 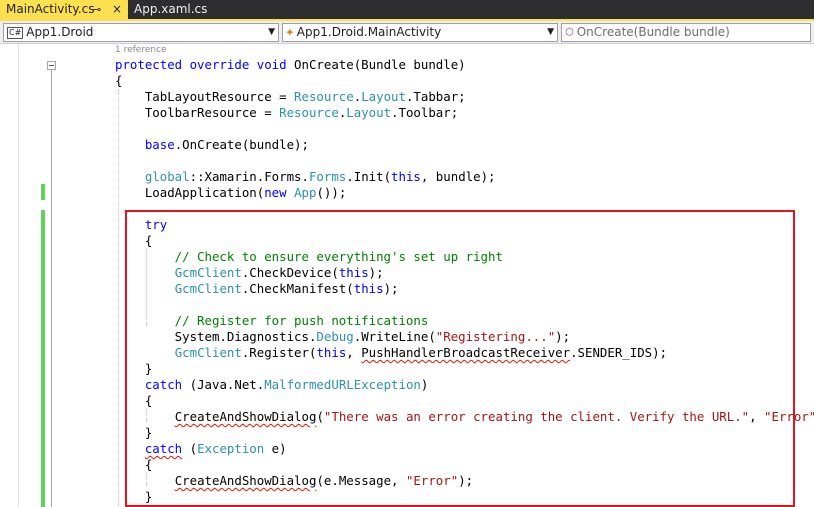 I want to click on csharp-project-icon: C#, so click(x=15, y=33).